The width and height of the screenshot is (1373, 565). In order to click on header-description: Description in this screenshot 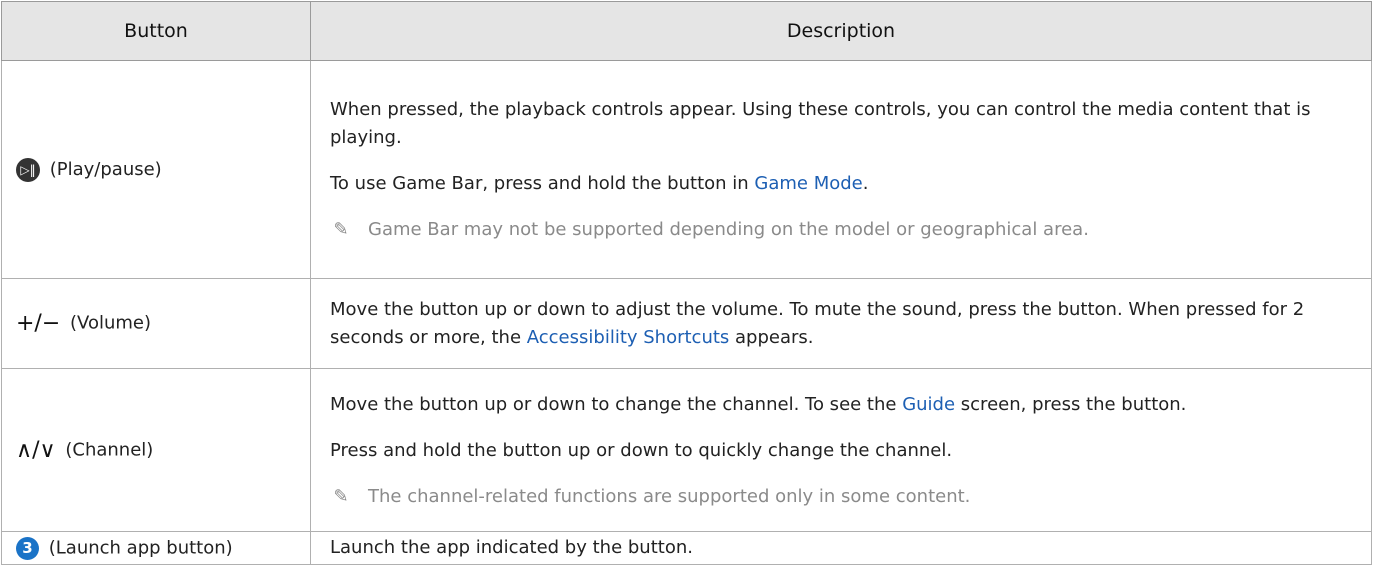, I will do `click(841, 31)`.